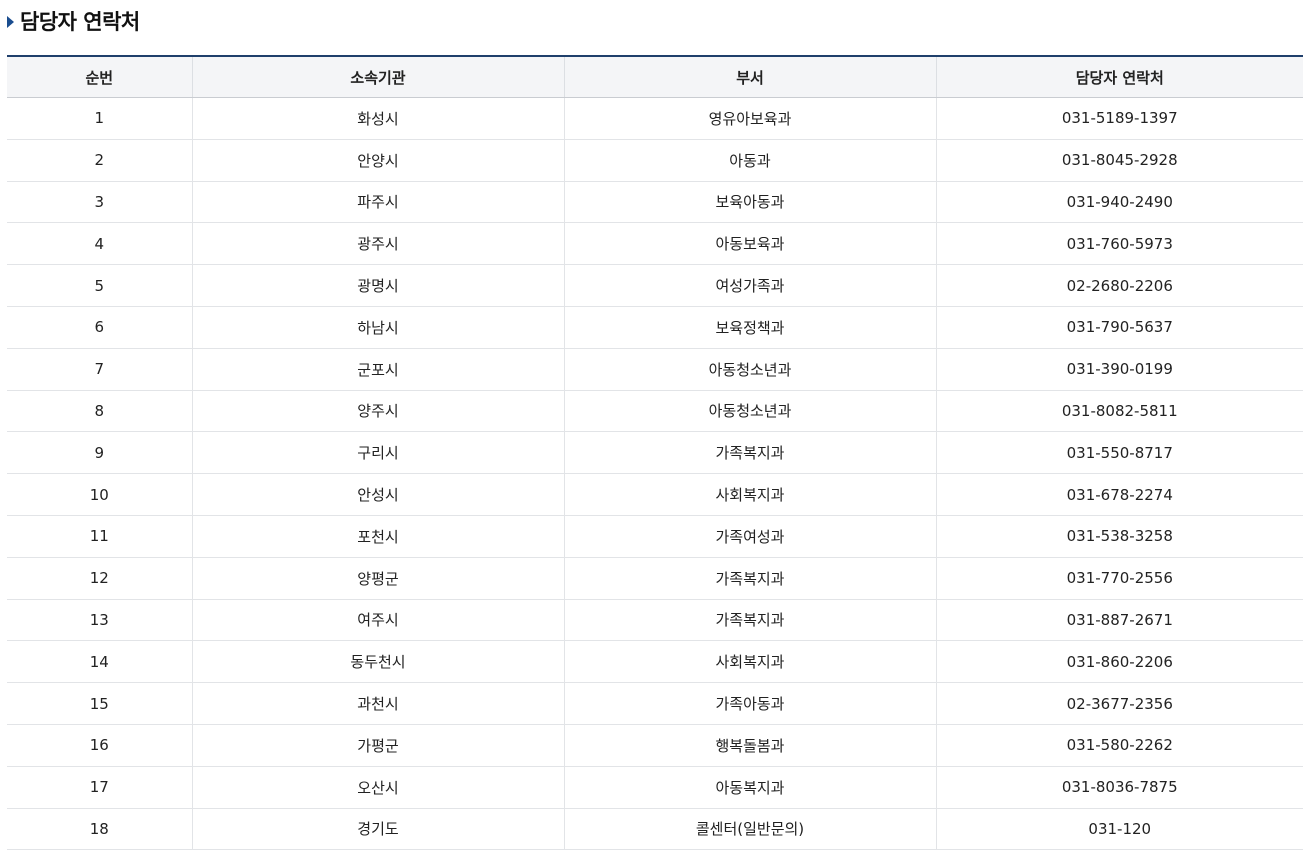 The height and width of the screenshot is (850, 1303). I want to click on cell-no: 1, so click(99, 118).